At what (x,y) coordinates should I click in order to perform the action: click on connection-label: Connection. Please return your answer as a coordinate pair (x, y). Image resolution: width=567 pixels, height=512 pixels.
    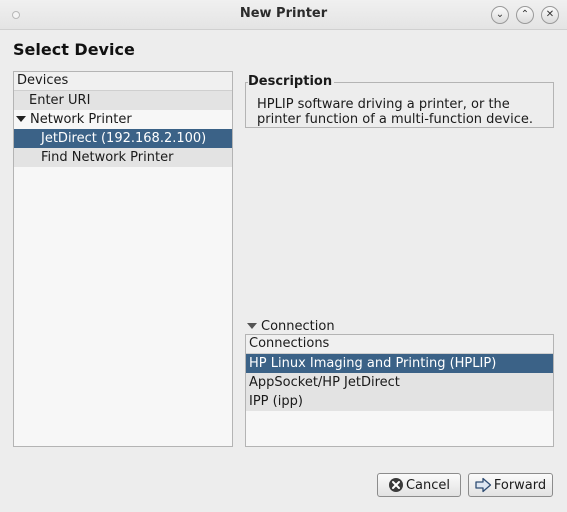
    Looking at the image, I should click on (298, 326).